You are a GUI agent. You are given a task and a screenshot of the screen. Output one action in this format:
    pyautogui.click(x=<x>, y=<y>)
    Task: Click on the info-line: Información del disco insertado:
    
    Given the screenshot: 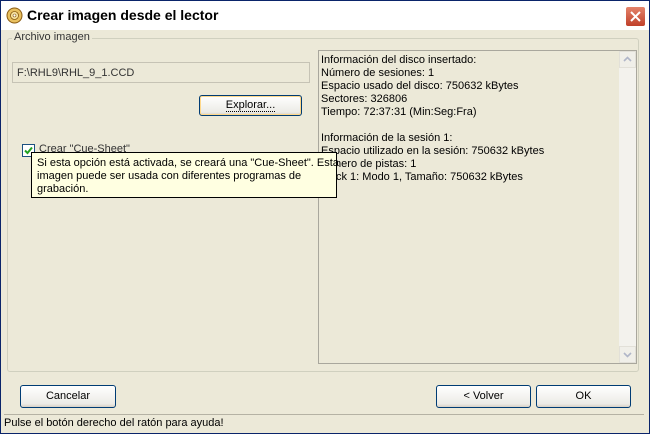 What is the action you would take?
    pyautogui.click(x=399, y=60)
    